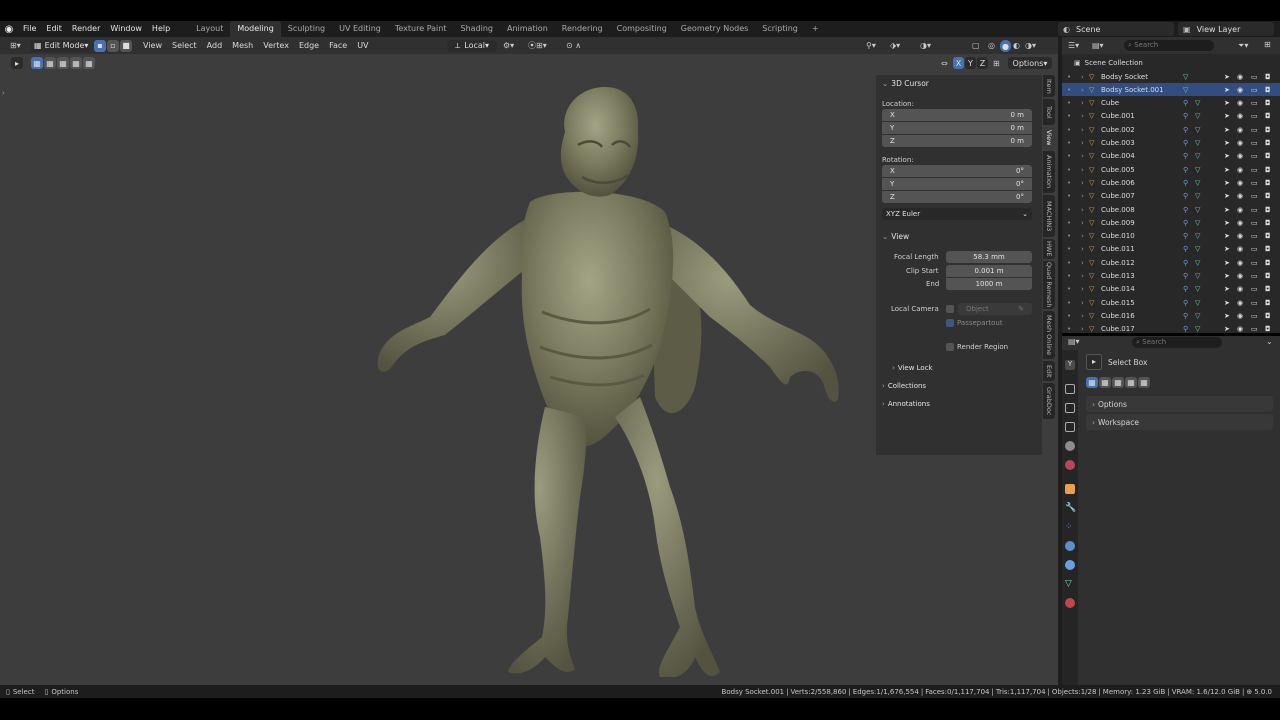  Describe the element at coordinates (17, 63) in the screenshot. I see `select-tool-icon: ▸` at that location.